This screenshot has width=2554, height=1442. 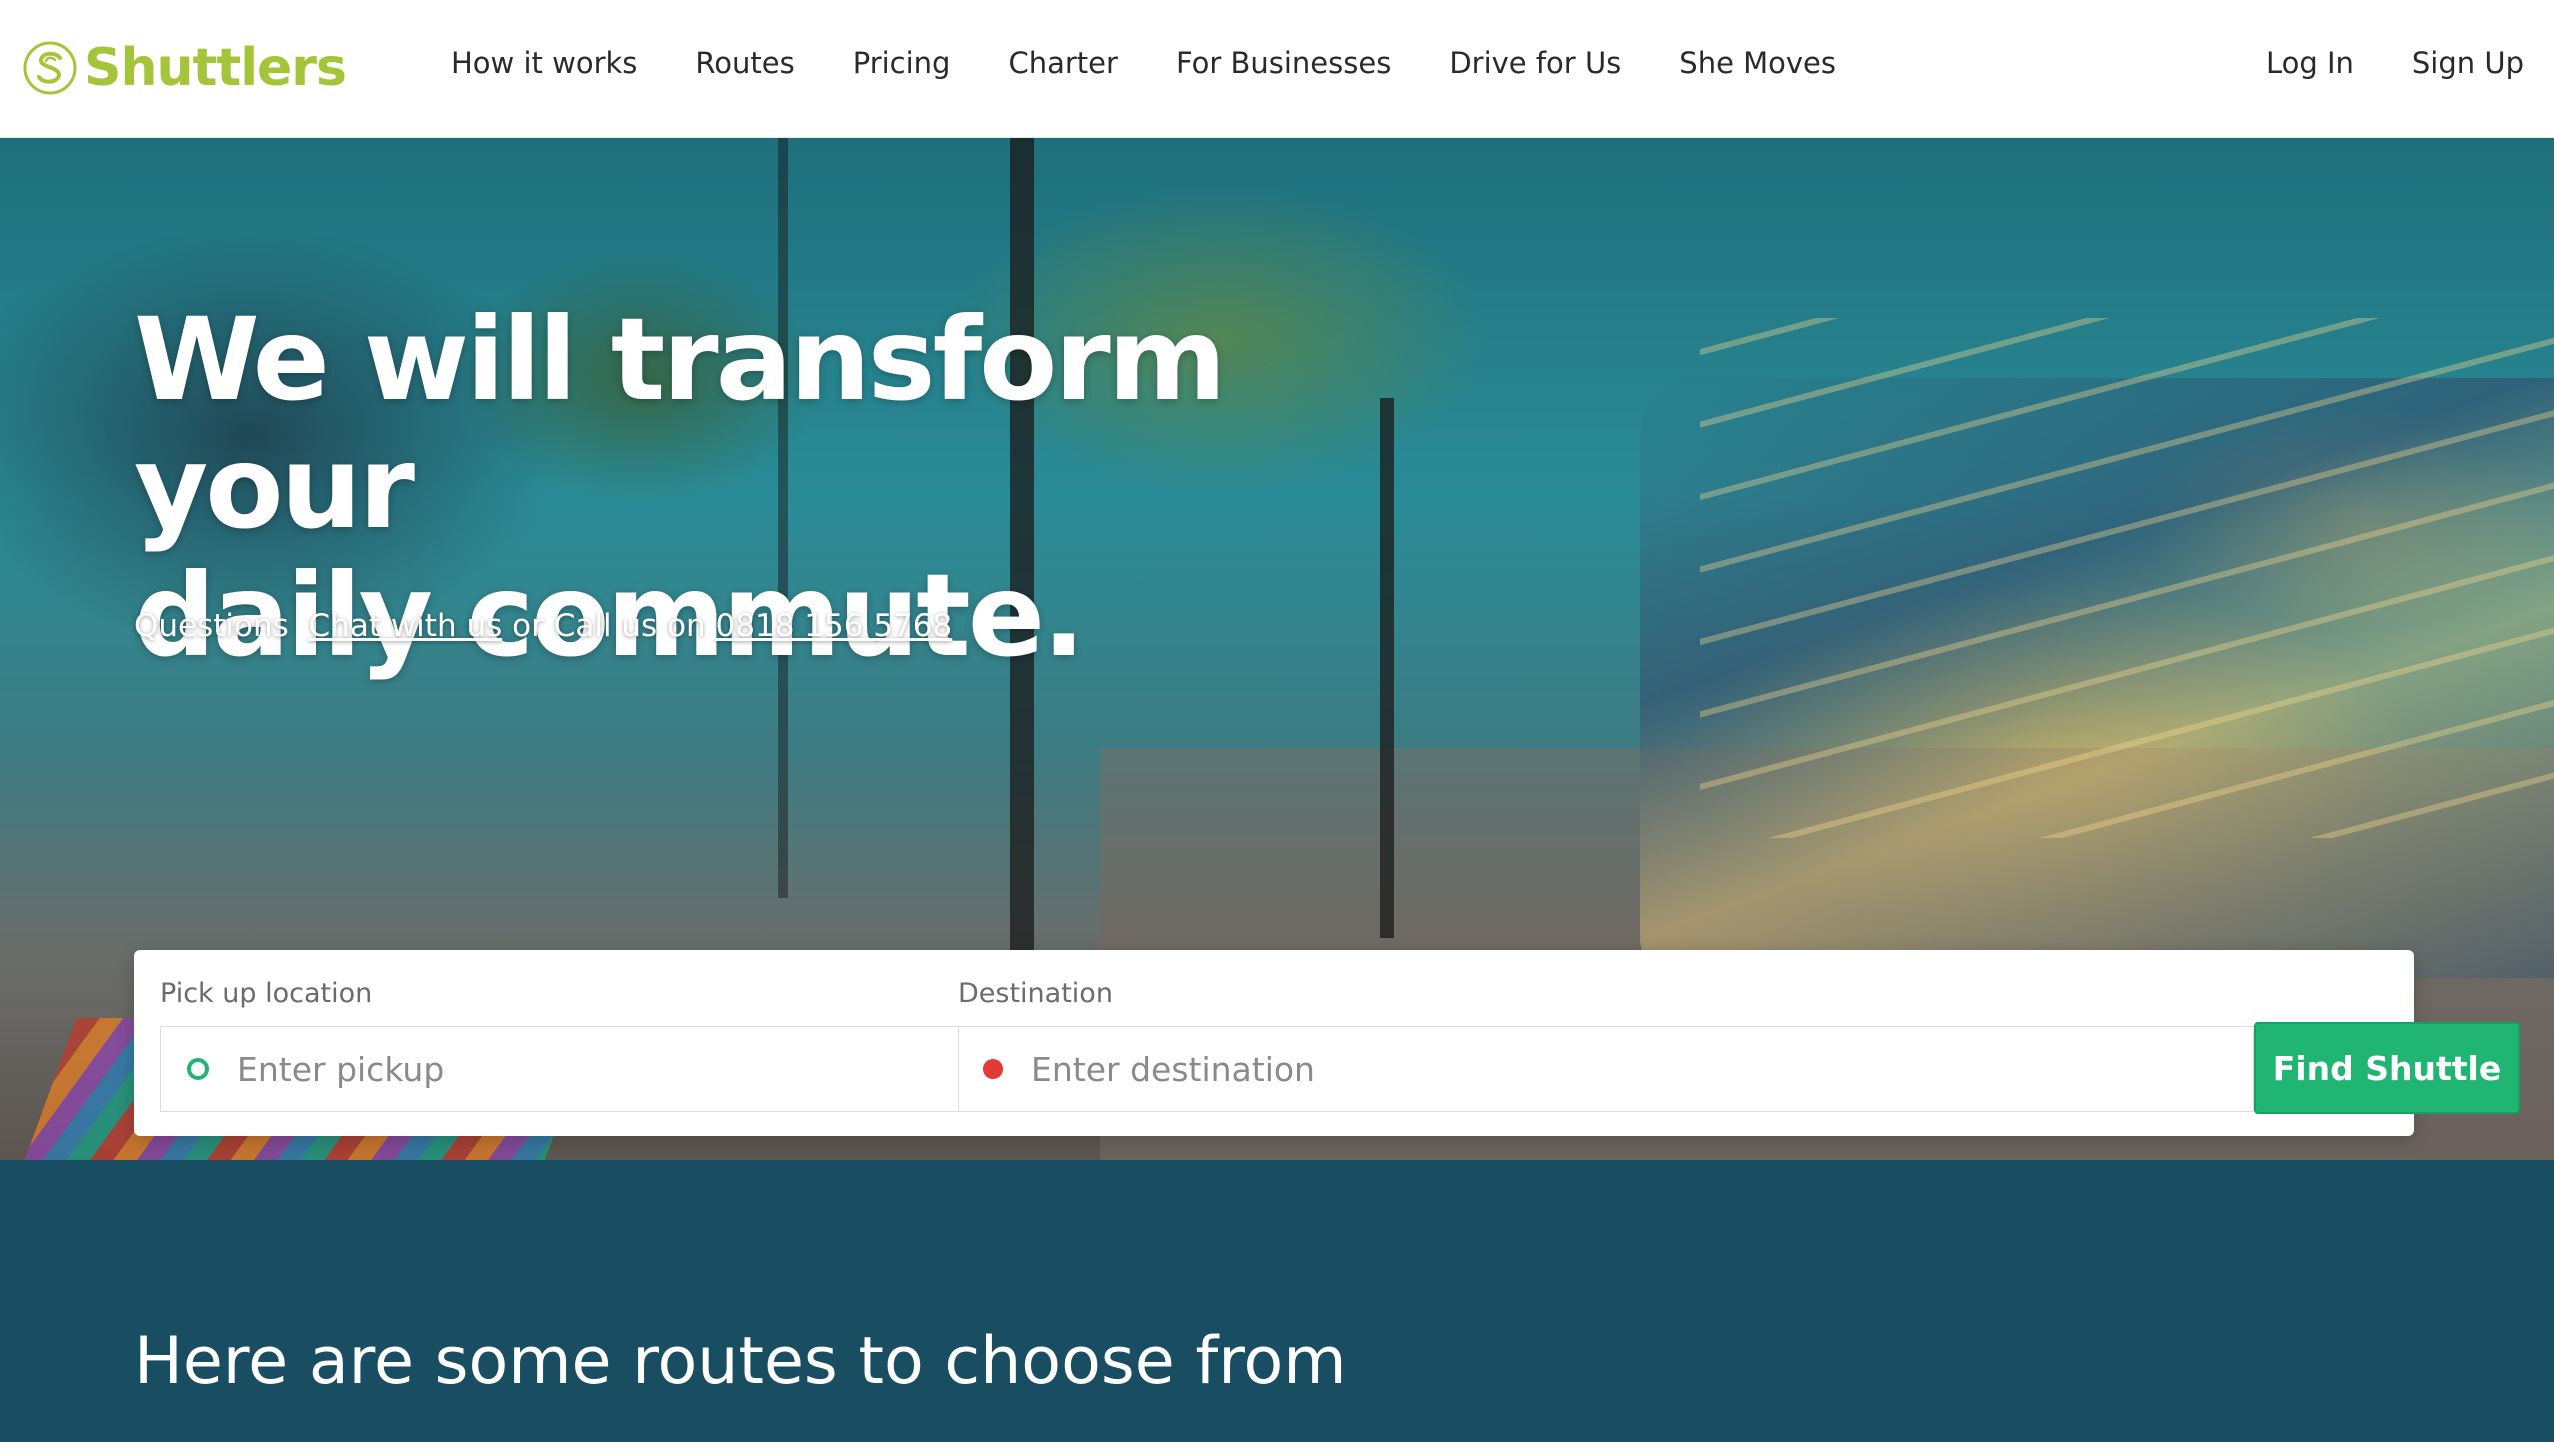 I want to click on pickup-label: Pick up location, so click(x=266, y=993).